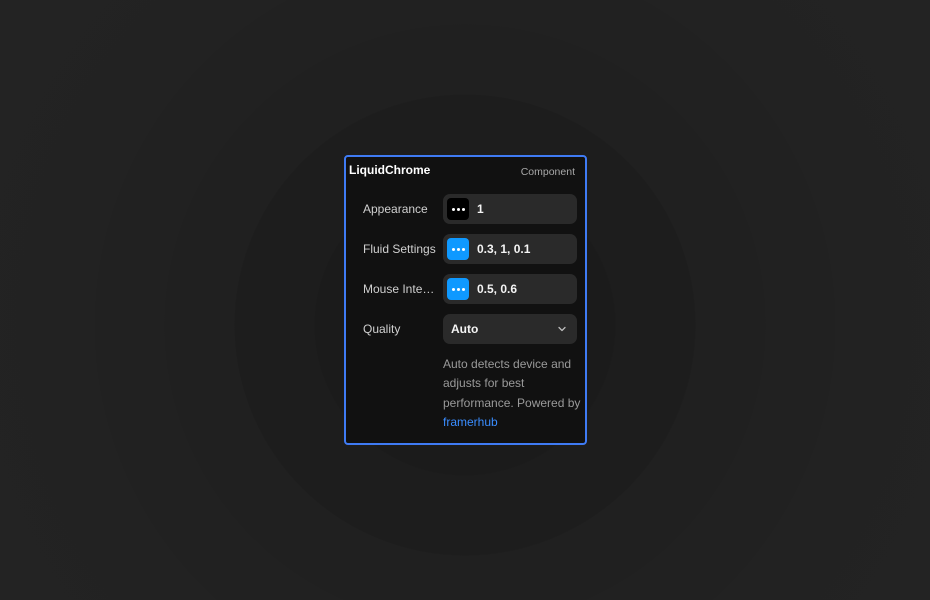  What do you see at coordinates (497, 289) in the screenshot?
I see `property-value: 0.5, 0.6` at bounding box center [497, 289].